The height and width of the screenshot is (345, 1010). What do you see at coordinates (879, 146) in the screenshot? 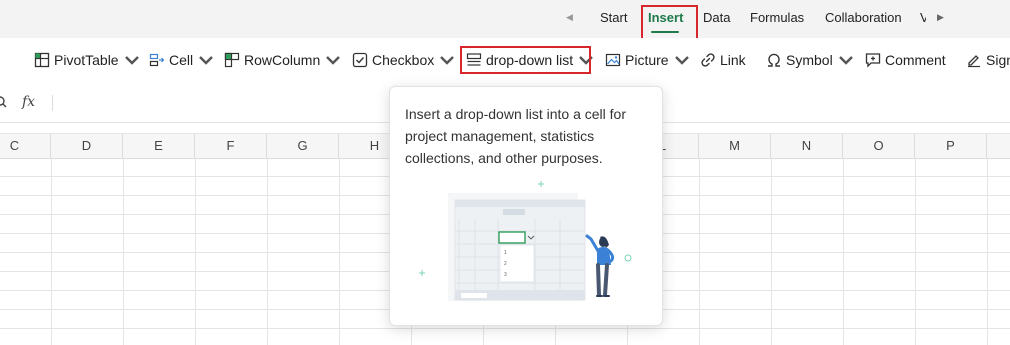
I see `column-header-o: O` at bounding box center [879, 146].